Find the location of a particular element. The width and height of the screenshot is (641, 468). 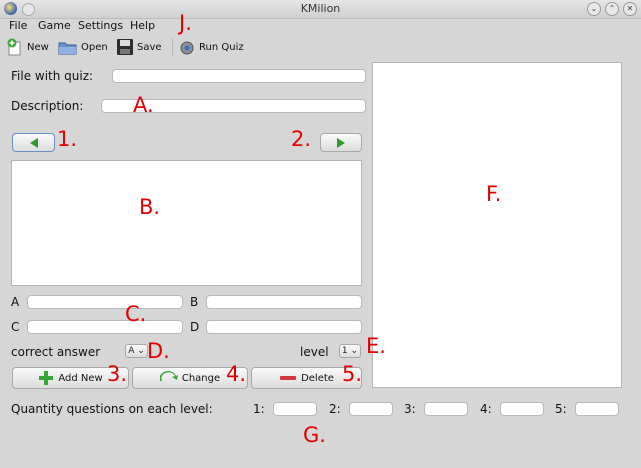

toolbar-separator is located at coordinates (172, 47).